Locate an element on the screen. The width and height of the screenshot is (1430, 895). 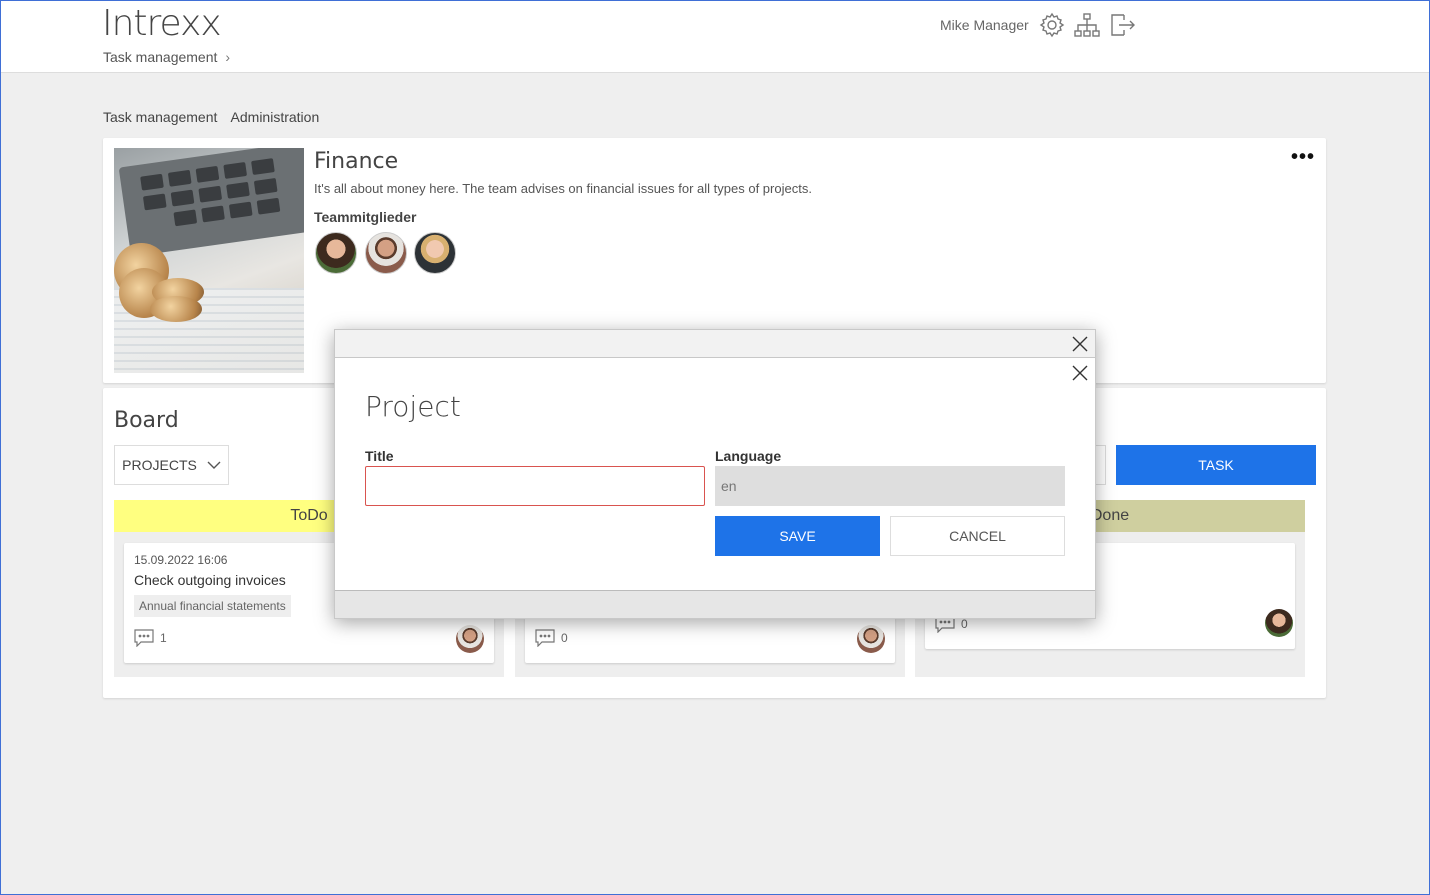
projects-dropdown-label: PROJECTS is located at coordinates (159, 465).